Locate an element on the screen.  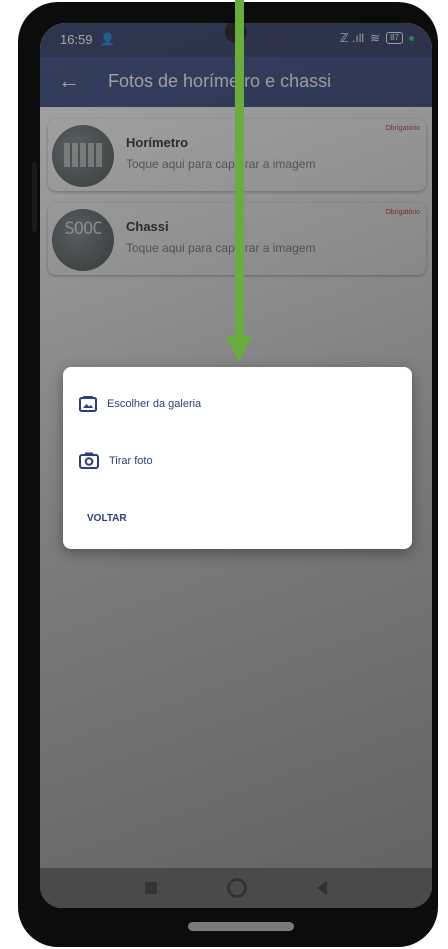
battery-icon: 87 is located at coordinates (394, 38).